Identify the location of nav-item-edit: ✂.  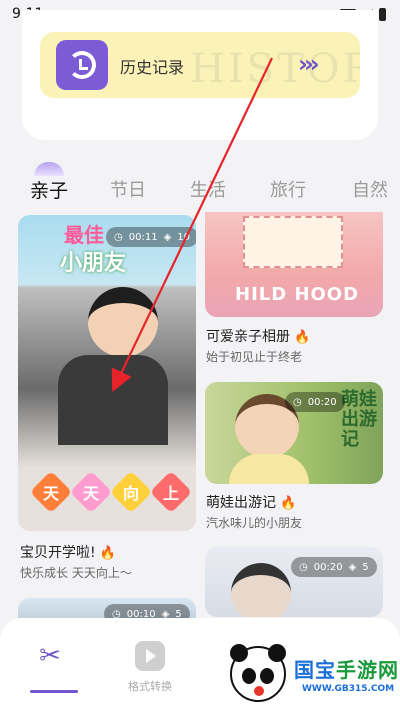
(50, 658).